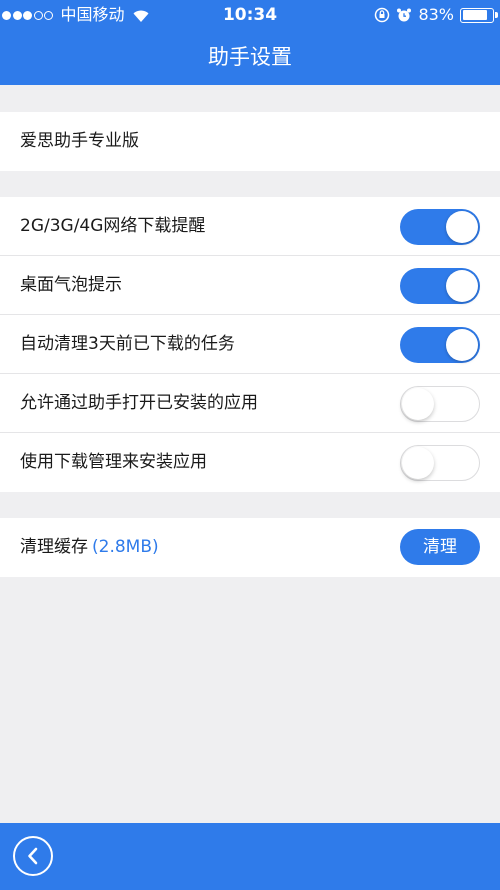  What do you see at coordinates (250, 15) in the screenshot?
I see `status-bar: 中国移动 10:34 83%` at bounding box center [250, 15].